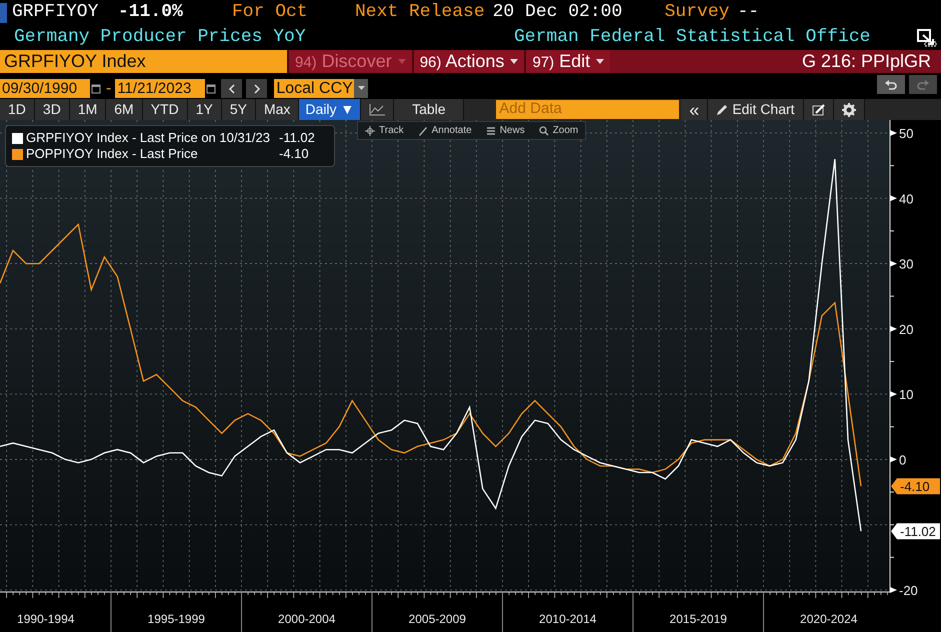 The height and width of the screenshot is (632, 941). I want to click on undo-icon, so click(891, 85).